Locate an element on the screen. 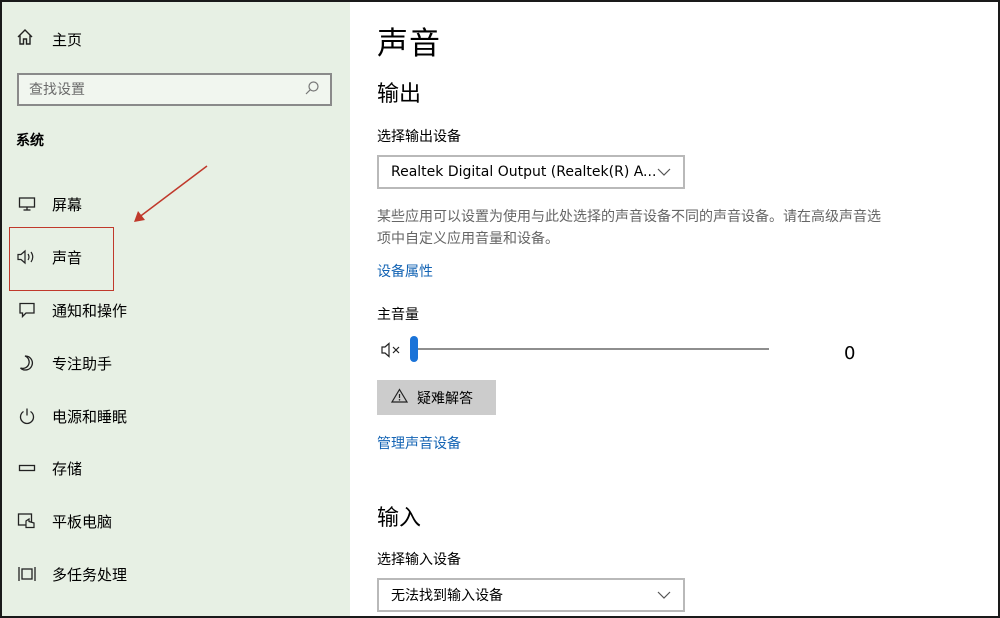 Image resolution: width=1000 pixels, height=618 pixels. storage-icon is located at coordinates (27, 468).